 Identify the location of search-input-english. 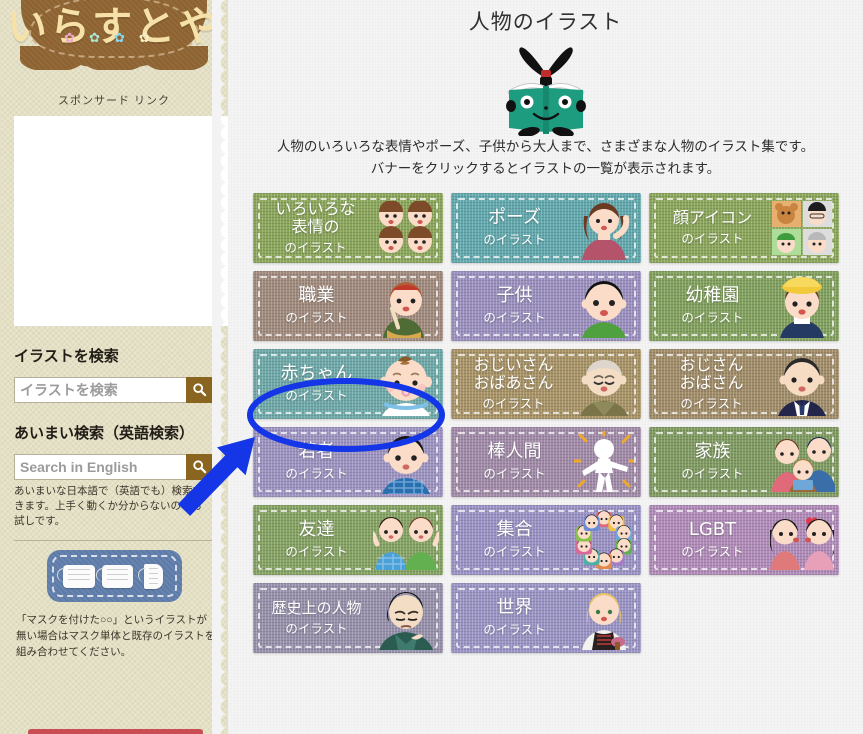
(100, 466).